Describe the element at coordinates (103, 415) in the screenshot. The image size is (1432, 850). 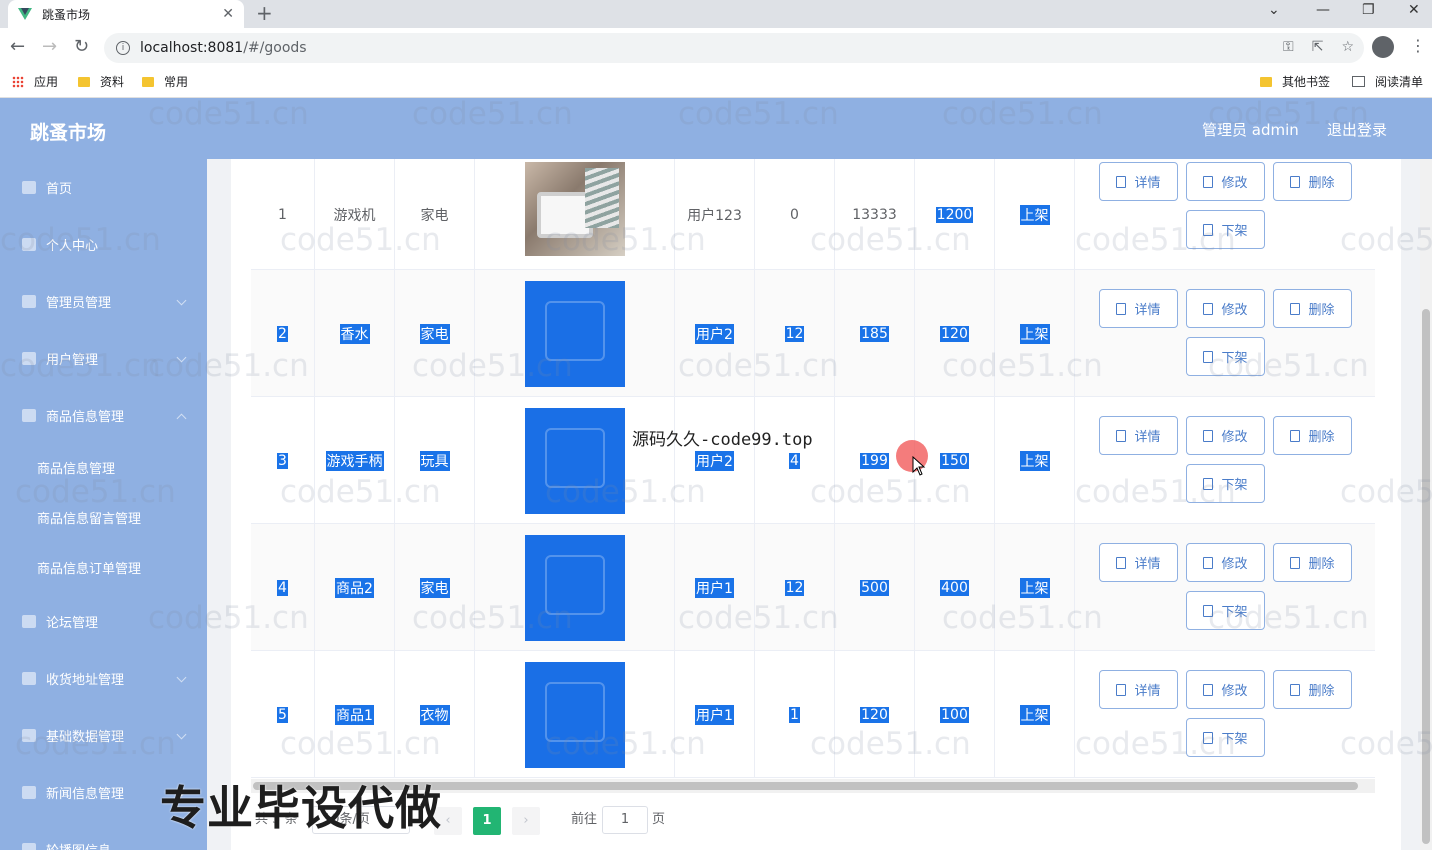
I see `sidebar-item-goods: 商品信息管理` at that location.